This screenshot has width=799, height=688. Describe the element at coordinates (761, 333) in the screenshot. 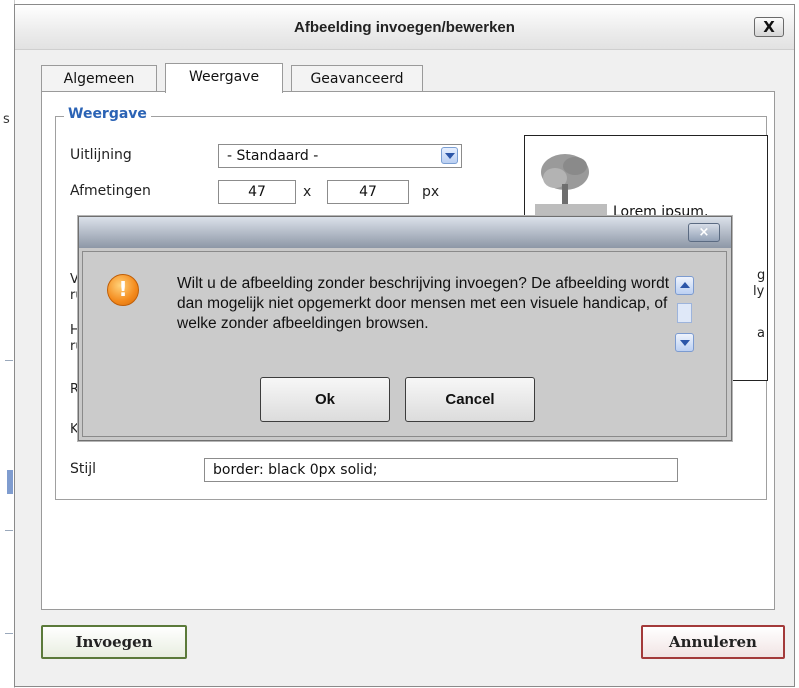

I see `preview-text-fragment: a` at that location.